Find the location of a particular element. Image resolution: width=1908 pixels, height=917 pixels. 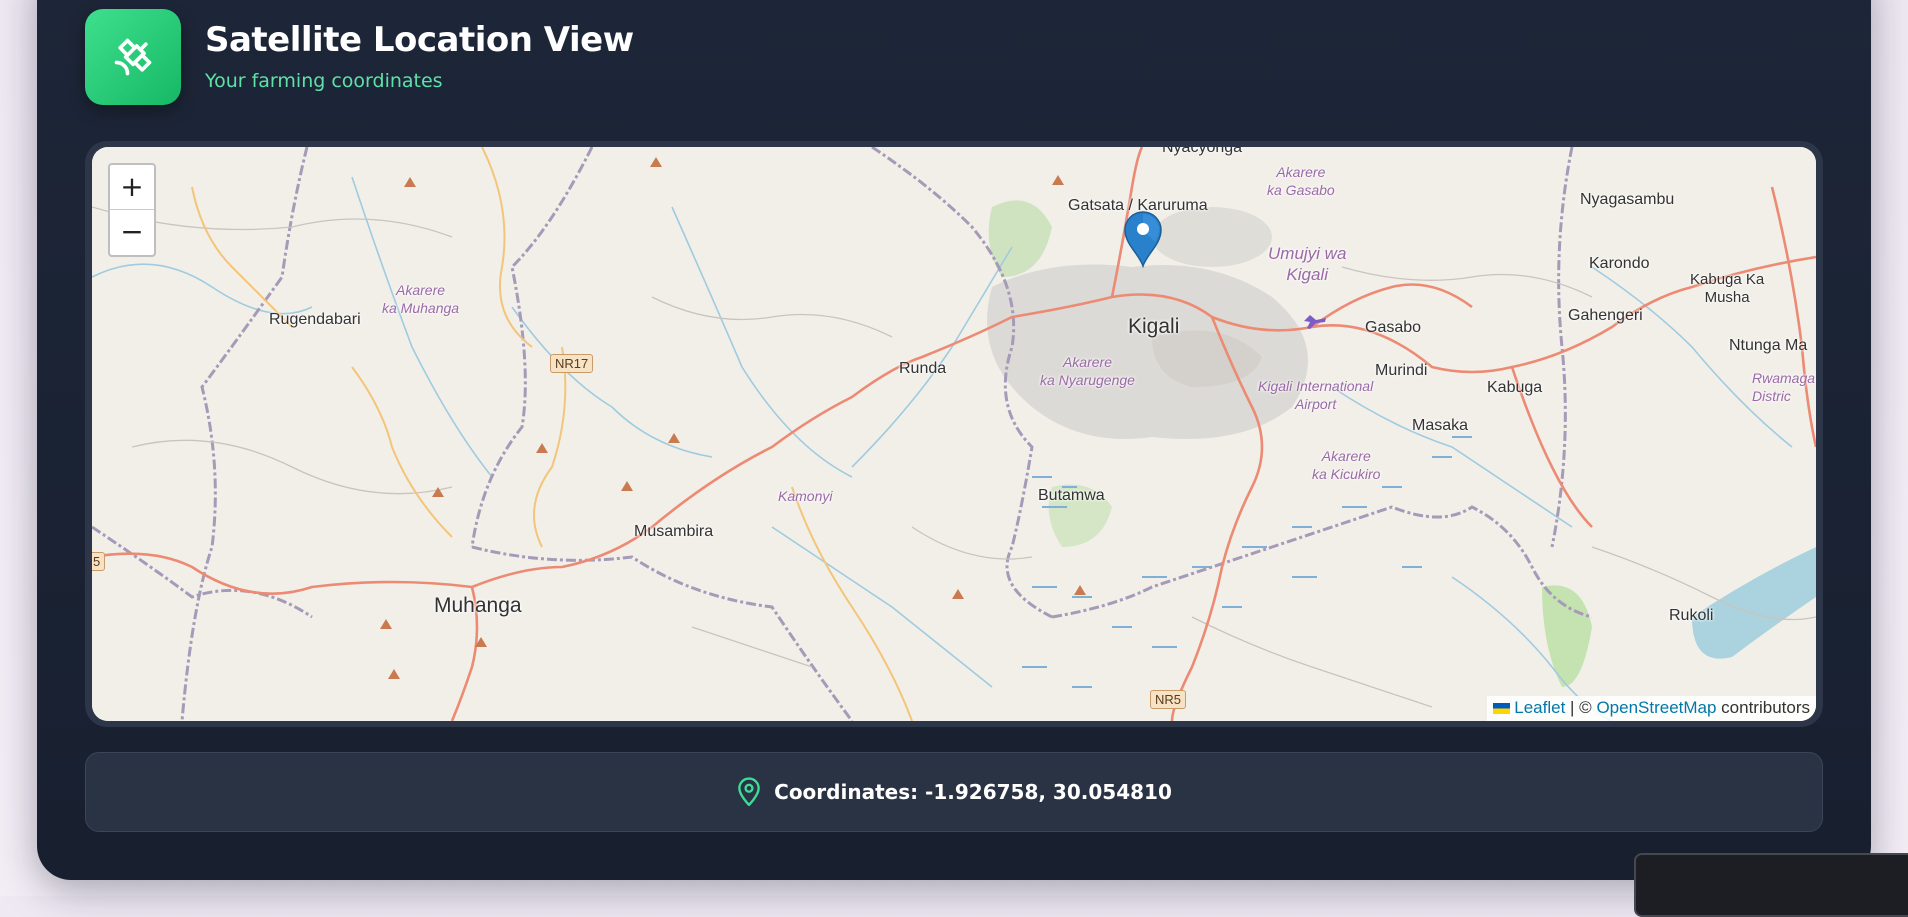

coordinates-text: Coordinates: -1.926758, 30.054810 is located at coordinates (973, 792).